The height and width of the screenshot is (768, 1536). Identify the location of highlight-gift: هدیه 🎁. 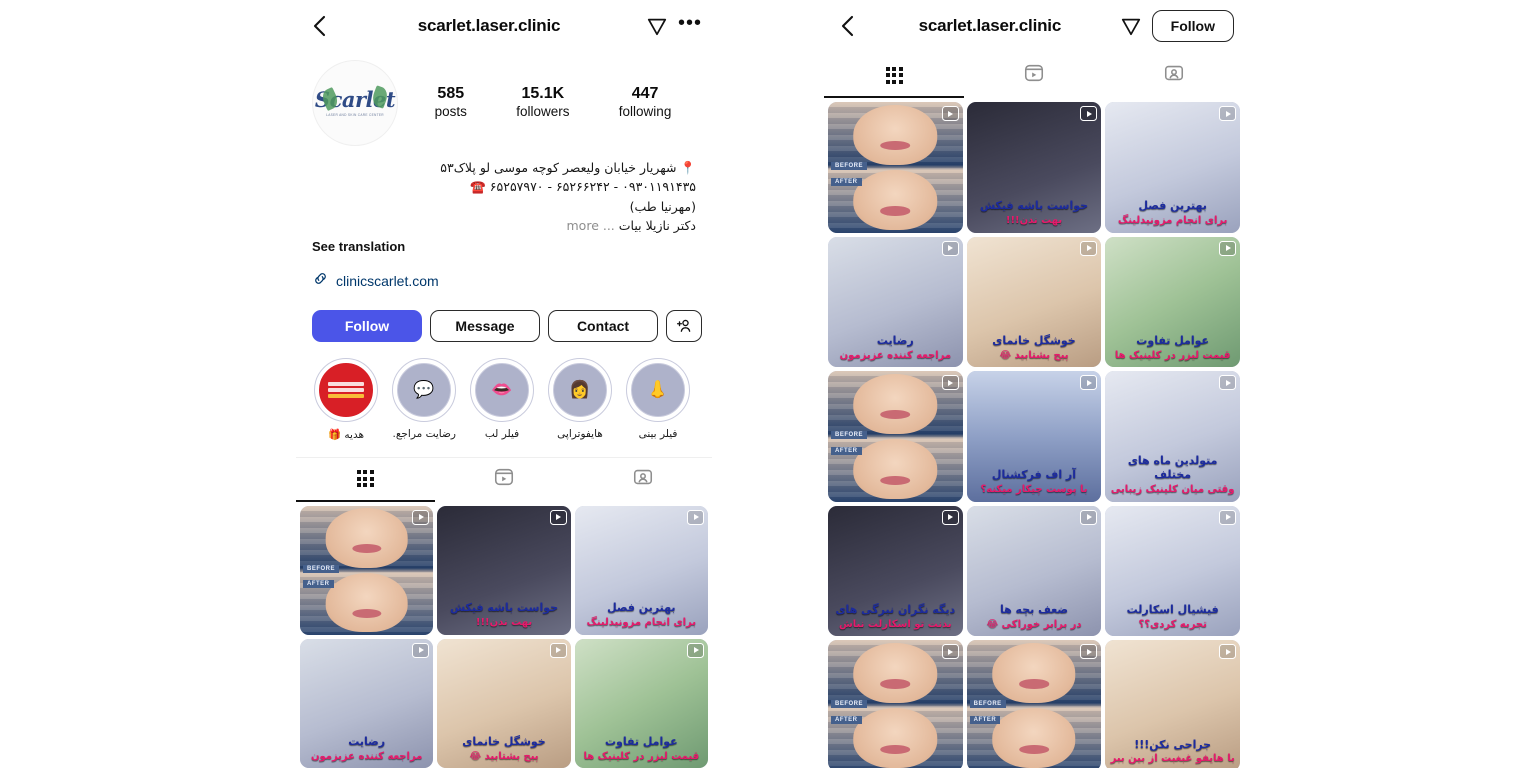
(346, 399).